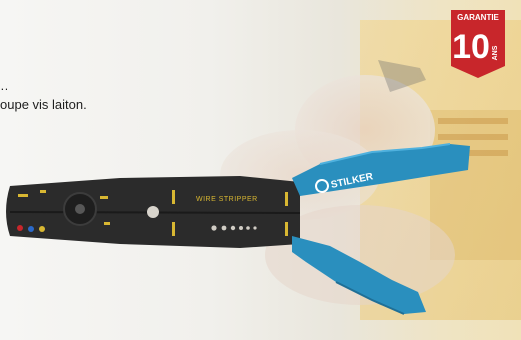 Image resolution: width=521 pixels, height=340 pixels. What do you see at coordinates (359, 275) in the screenshot?
I see `lower-handle` at bounding box center [359, 275].